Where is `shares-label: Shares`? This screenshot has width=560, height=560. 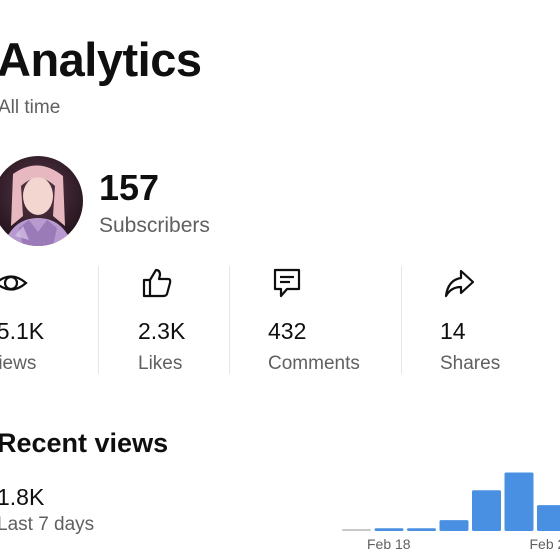 shares-label: Shares is located at coordinates (470, 363).